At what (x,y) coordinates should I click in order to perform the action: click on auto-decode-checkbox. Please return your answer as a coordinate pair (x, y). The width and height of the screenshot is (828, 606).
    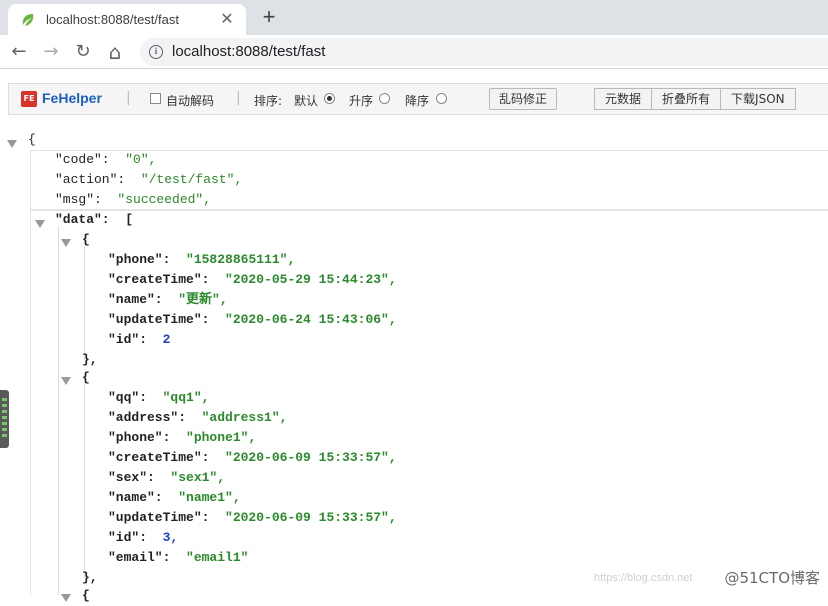
    Looking at the image, I should click on (155, 98).